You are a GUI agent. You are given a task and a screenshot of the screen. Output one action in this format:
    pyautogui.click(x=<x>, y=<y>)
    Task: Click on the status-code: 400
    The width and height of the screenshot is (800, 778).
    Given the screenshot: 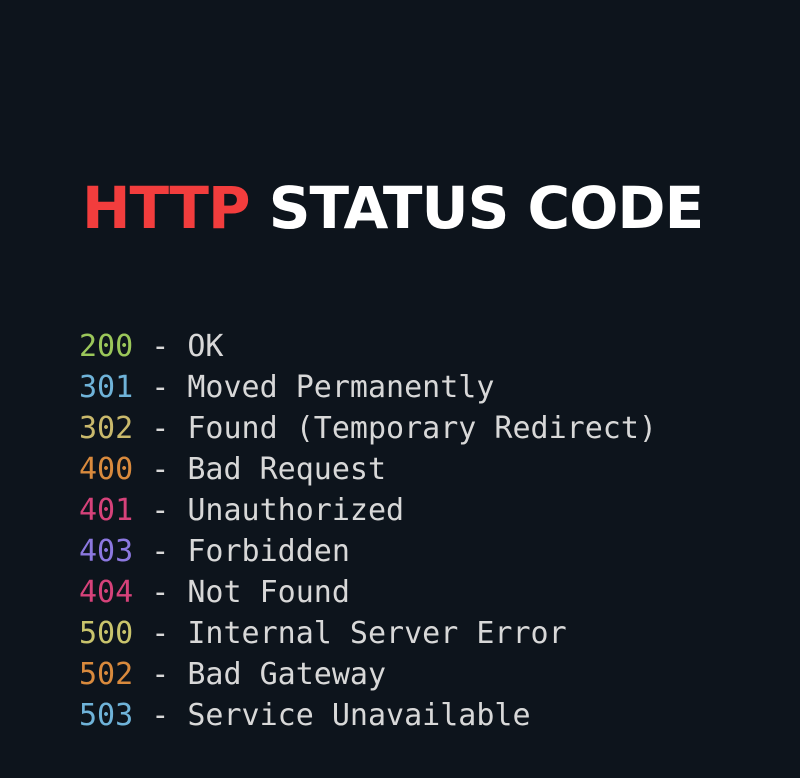 What is the action you would take?
    pyautogui.click(x=106, y=469)
    